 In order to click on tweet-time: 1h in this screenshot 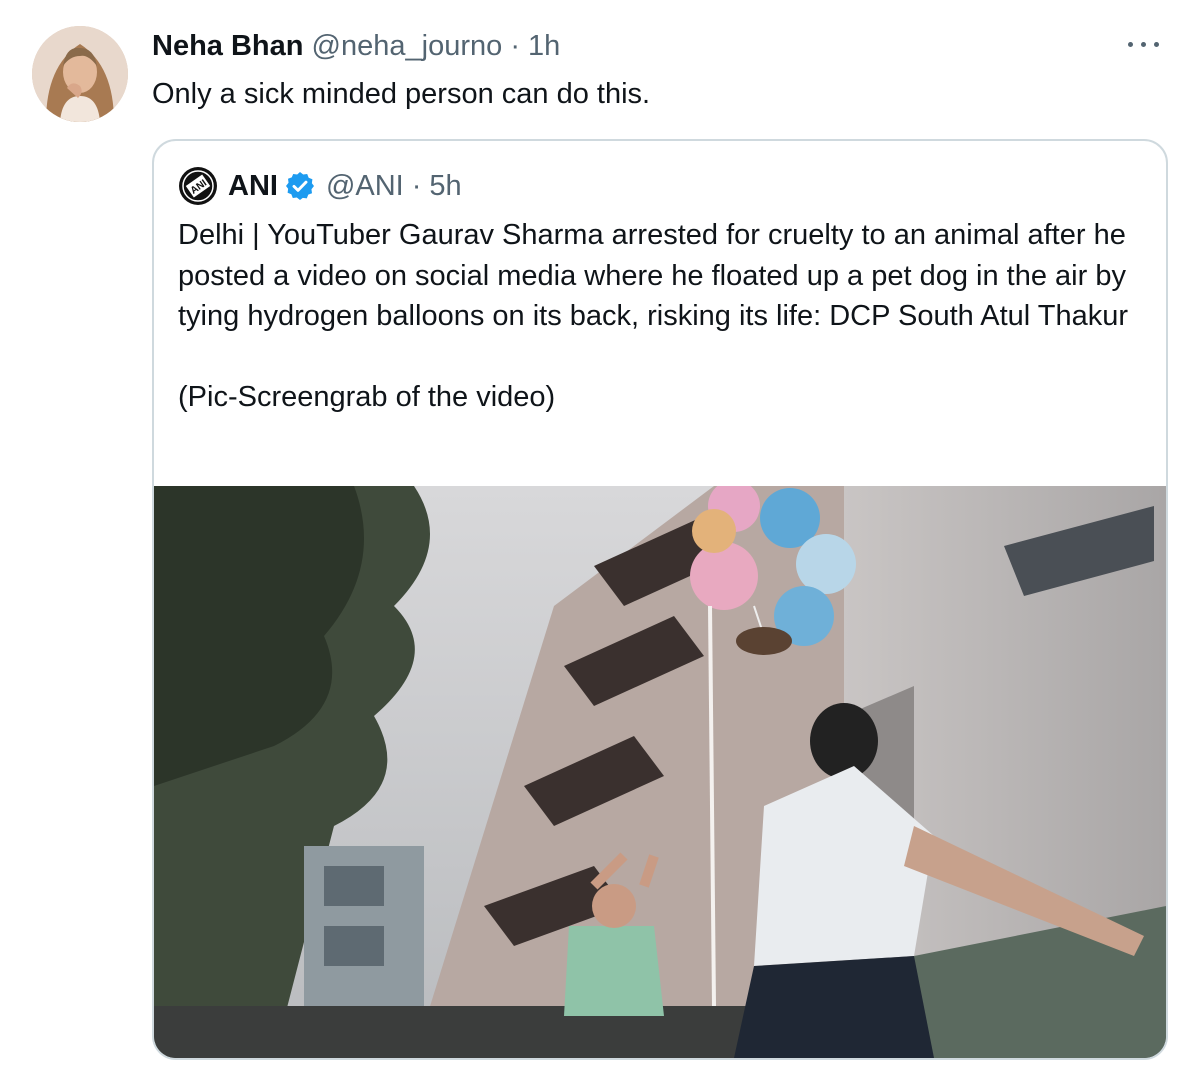, I will do `click(544, 46)`.